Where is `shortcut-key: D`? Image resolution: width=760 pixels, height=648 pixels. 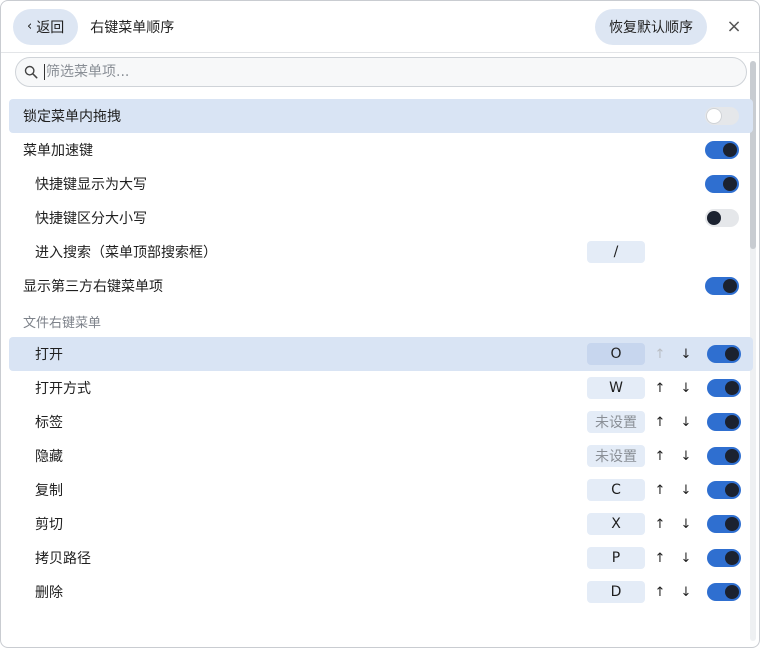
shortcut-key: D is located at coordinates (616, 592).